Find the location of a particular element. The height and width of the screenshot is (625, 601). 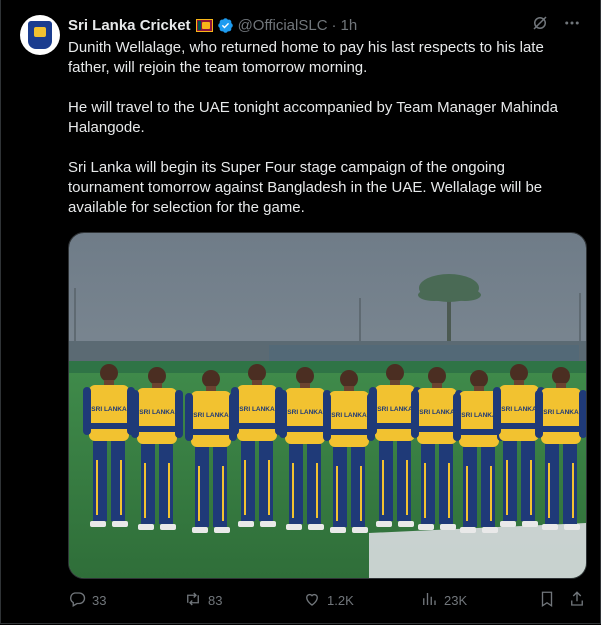

avatar is located at coordinates (40, 35).